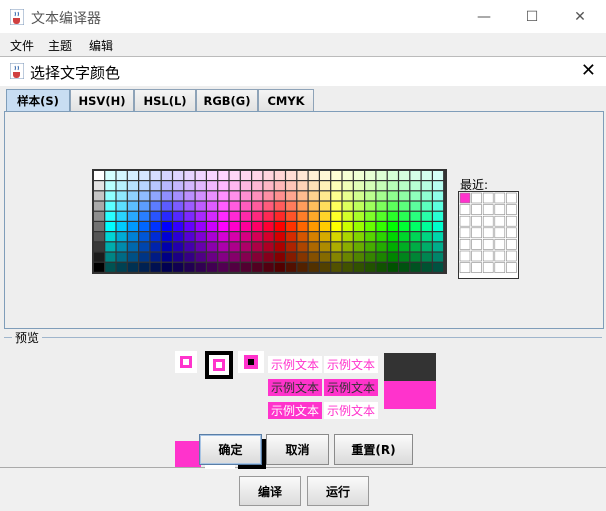 This screenshot has height=511, width=606. I want to click on ok-button: 确定, so click(230, 449).